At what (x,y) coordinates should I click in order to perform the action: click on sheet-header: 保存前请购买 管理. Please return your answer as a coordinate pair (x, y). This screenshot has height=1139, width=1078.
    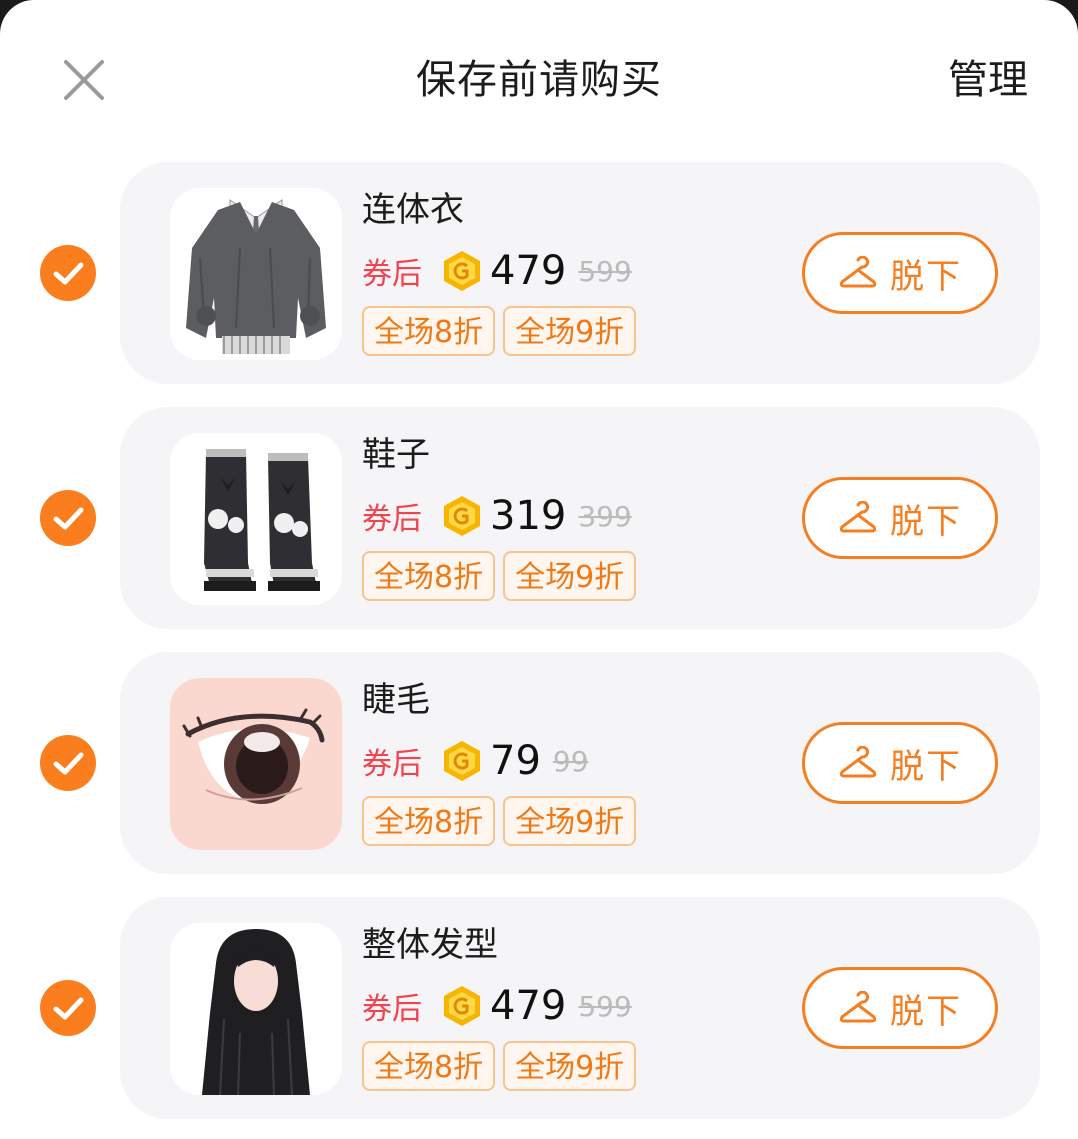
    Looking at the image, I should click on (539, 80).